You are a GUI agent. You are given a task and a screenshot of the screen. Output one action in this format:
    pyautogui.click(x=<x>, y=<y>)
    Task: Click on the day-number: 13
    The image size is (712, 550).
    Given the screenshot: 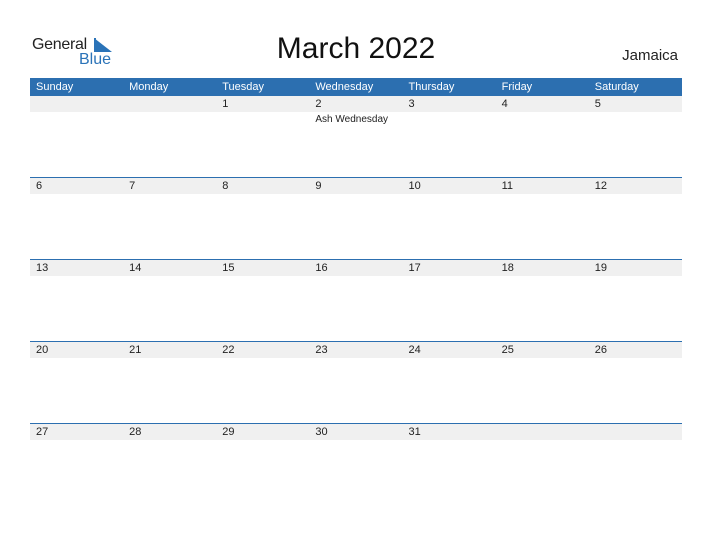 What is the action you would take?
    pyautogui.click(x=42, y=268)
    